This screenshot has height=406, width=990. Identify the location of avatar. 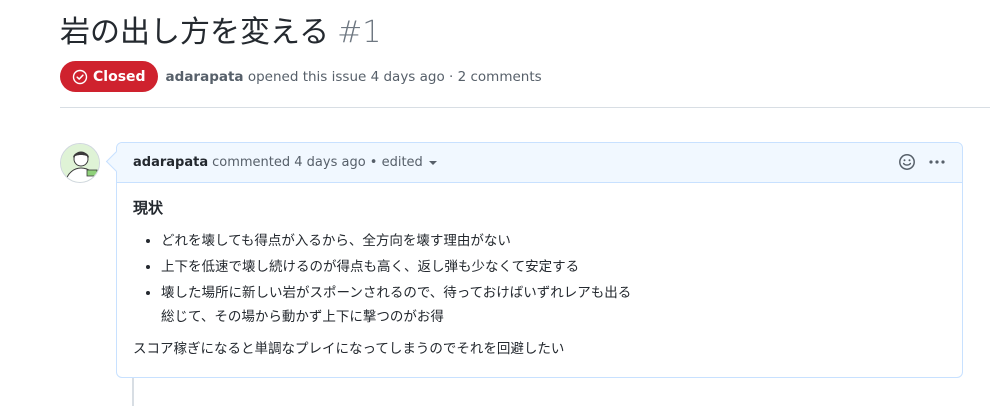
(80, 163).